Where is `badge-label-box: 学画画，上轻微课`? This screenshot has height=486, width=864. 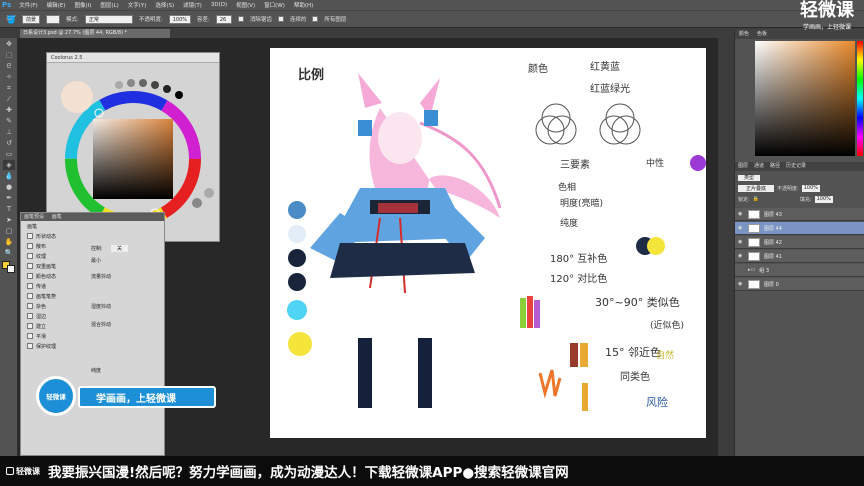
badge-label-box: 学画画，上轻微课 is located at coordinates (147, 397).